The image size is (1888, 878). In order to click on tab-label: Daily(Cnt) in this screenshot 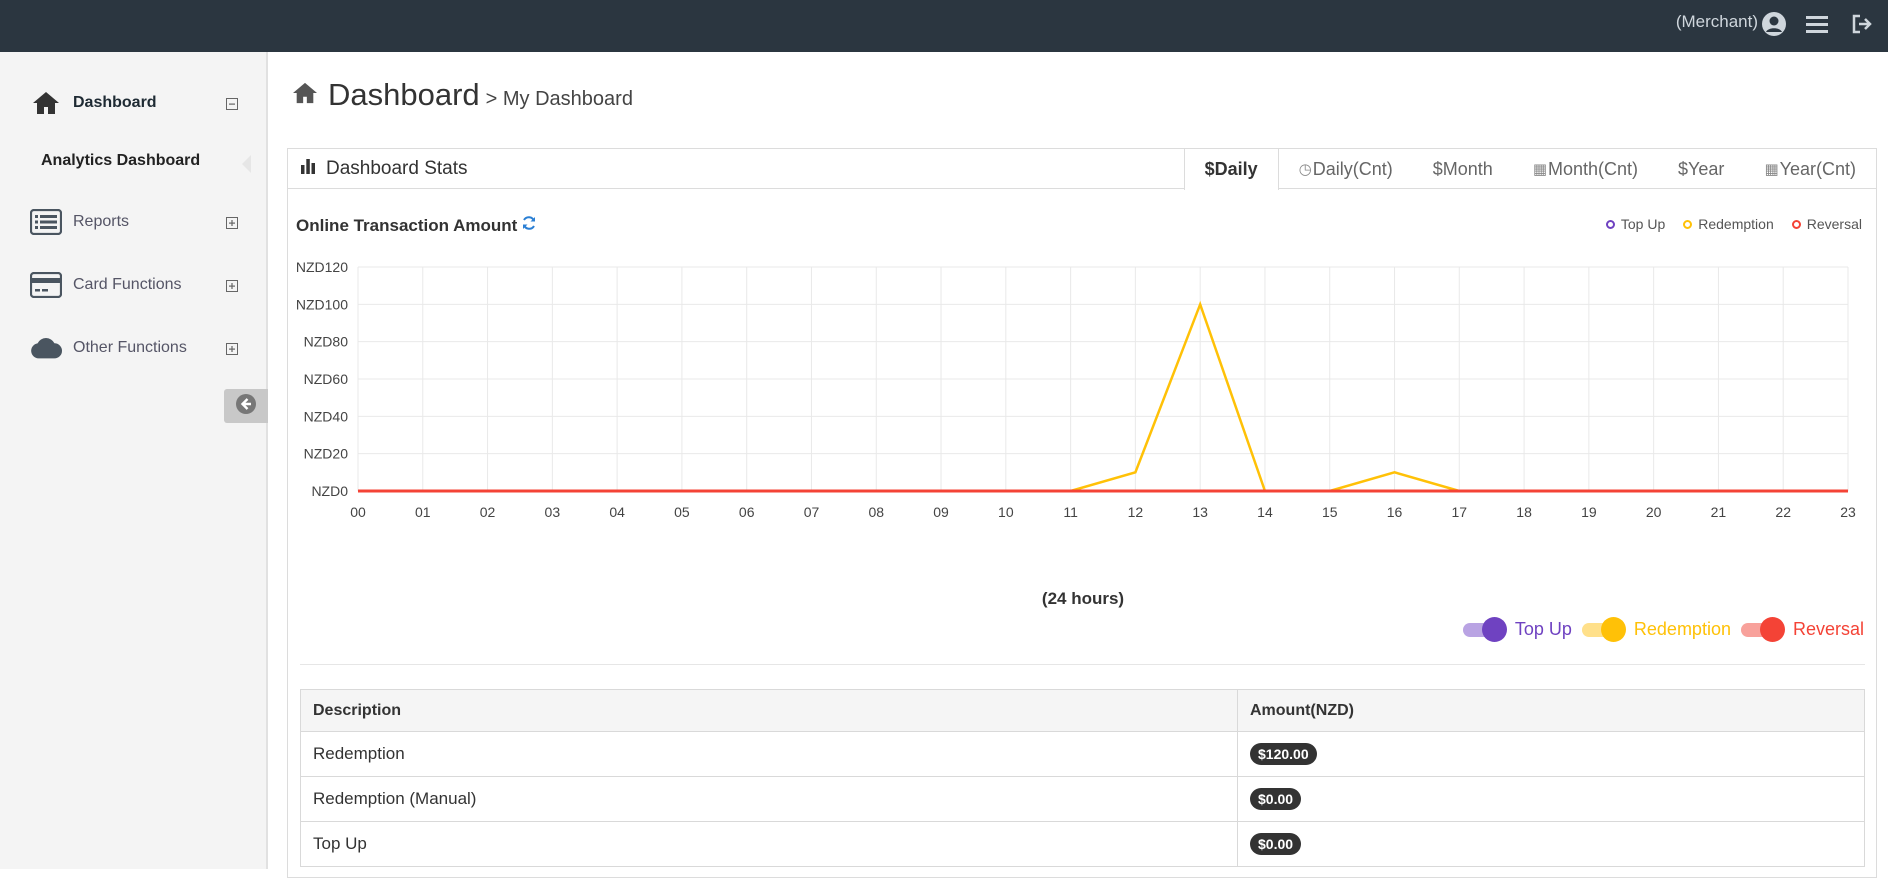, I will do `click(1352, 168)`.